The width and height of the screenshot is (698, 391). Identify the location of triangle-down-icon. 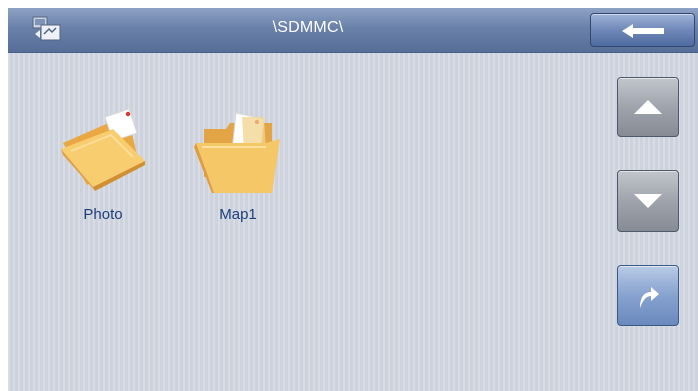
(648, 201).